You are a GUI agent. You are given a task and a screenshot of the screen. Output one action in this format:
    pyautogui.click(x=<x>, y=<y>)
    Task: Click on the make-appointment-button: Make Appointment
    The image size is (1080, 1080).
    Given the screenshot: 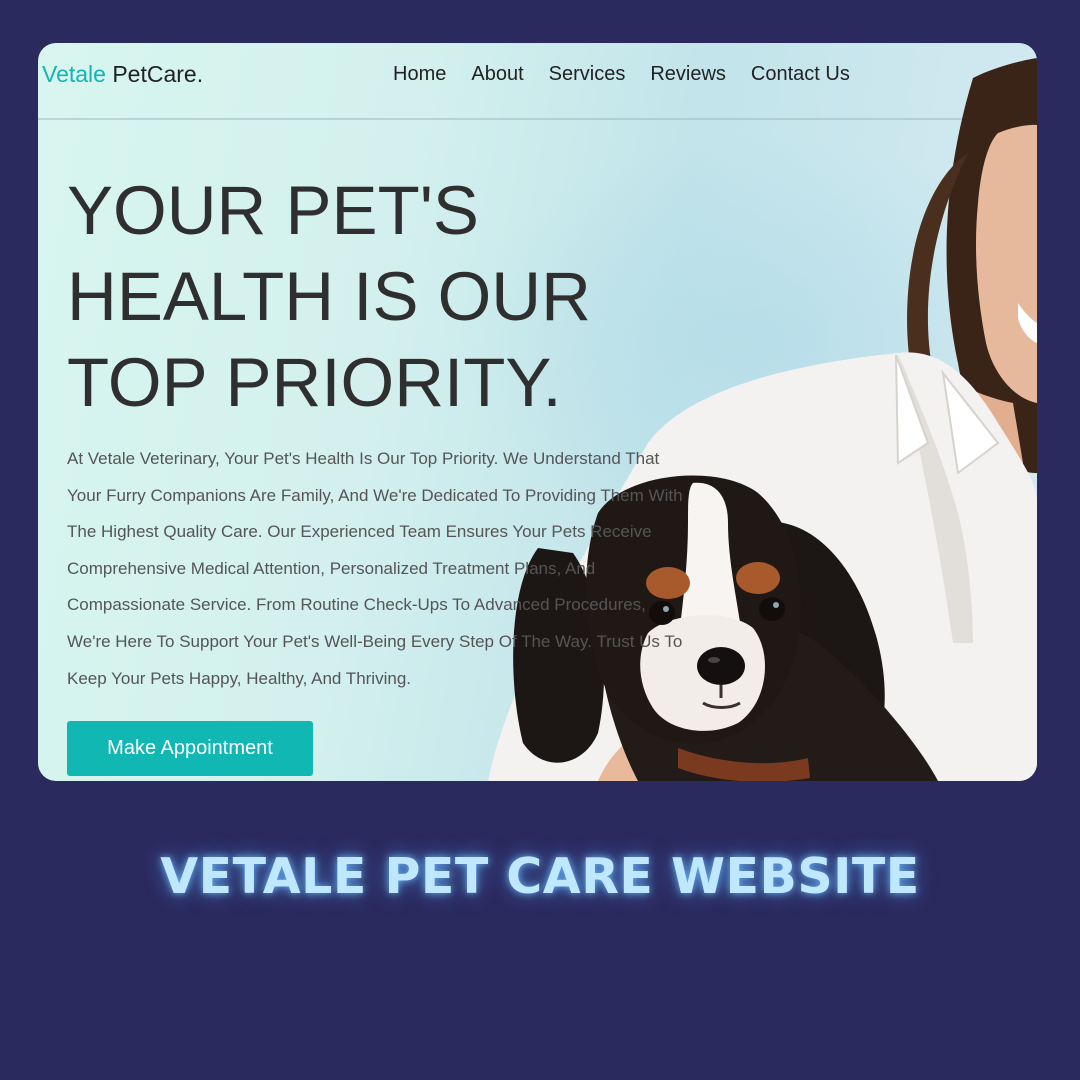 What is the action you would take?
    pyautogui.click(x=190, y=748)
    